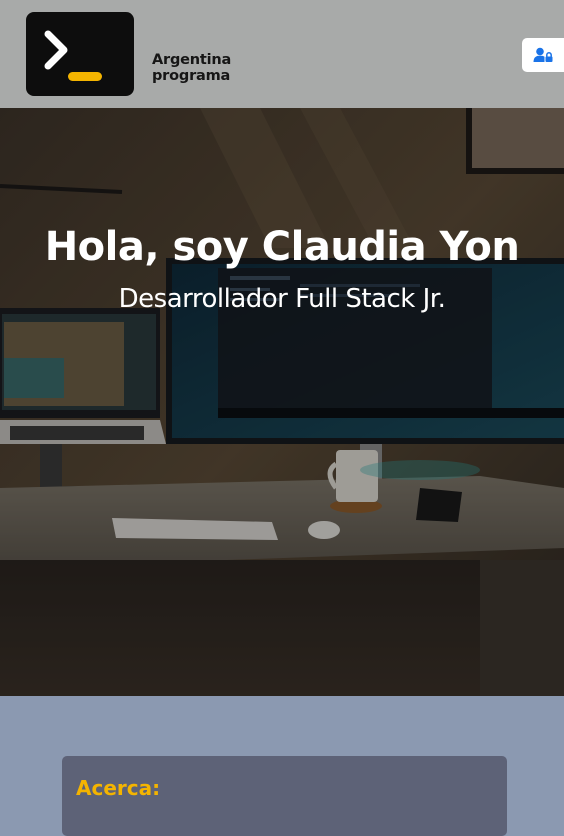 This screenshot has height=836, width=564. Describe the element at coordinates (282, 54) in the screenshot. I see `site-header: Argentina programa` at that location.